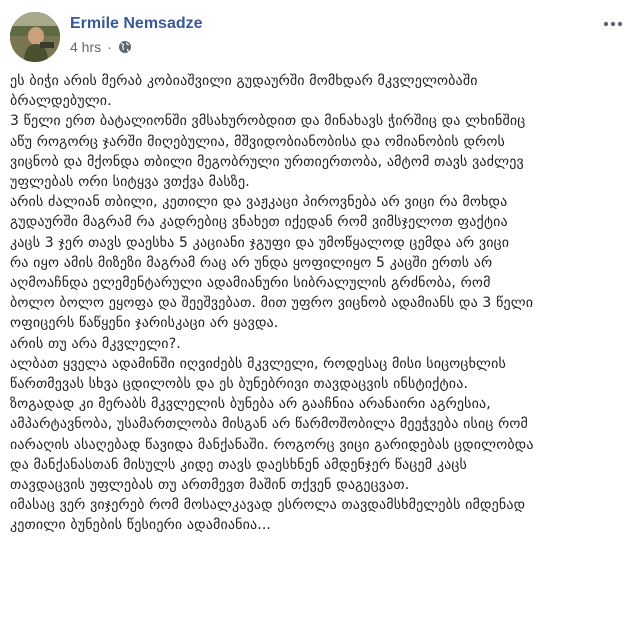  Describe the element at coordinates (95, 343) in the screenshot. I see `post-text-line: არის თუ არა მკვლელი?.` at that location.